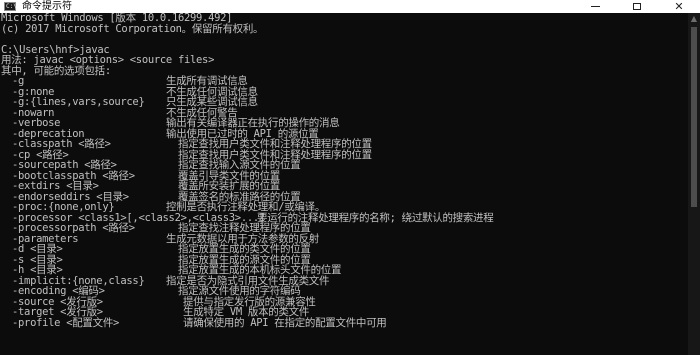 The height and width of the screenshot is (355, 700). Describe the element at coordinates (345, 239) in the screenshot. I see `option-row: -parameters 生成元数据以用于方法参数的反射` at that location.